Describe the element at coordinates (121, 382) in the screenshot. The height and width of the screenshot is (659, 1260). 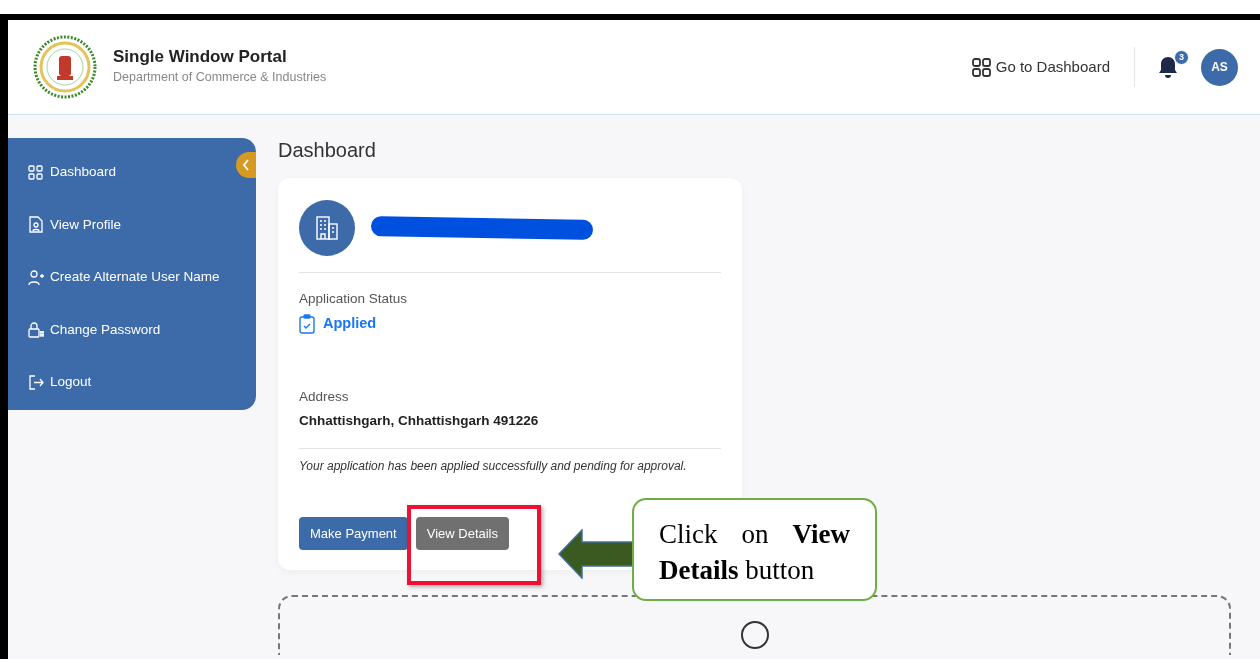
I see `sidebar-item: Logout` at that location.